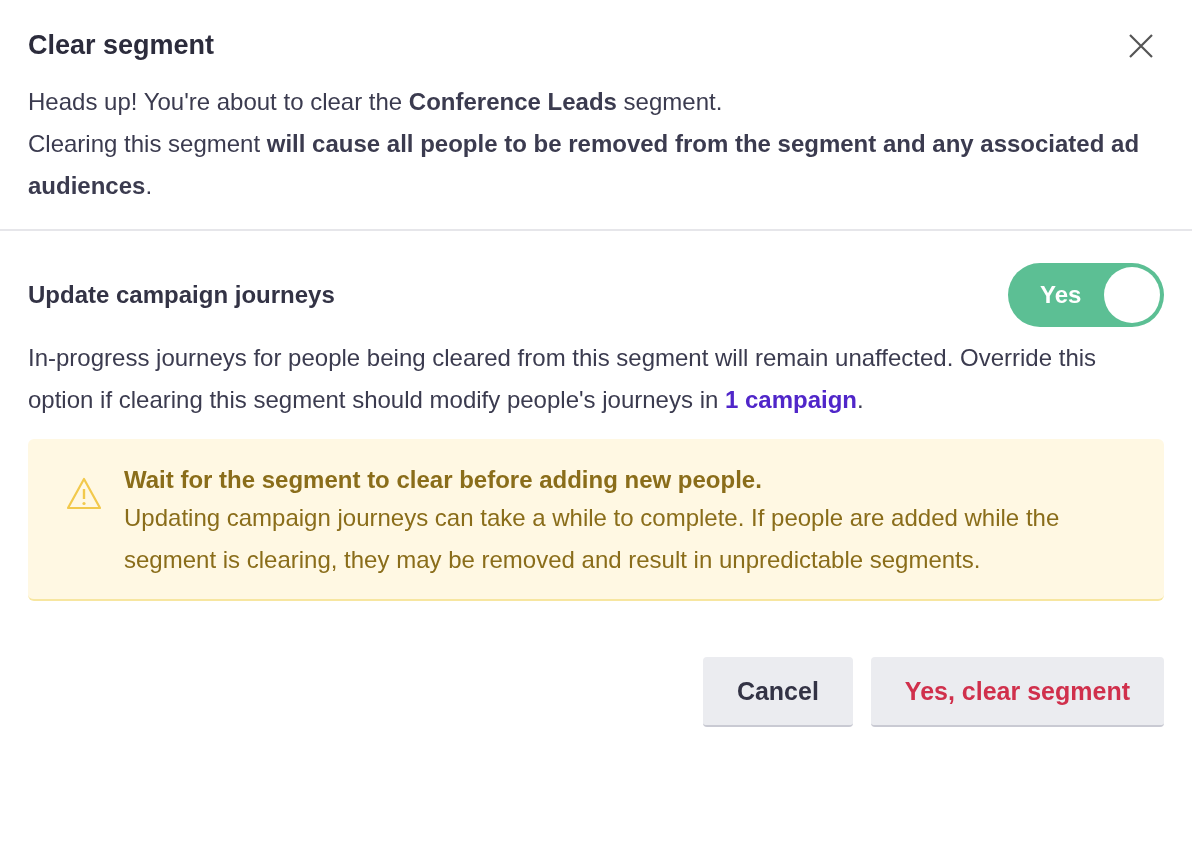 Image resolution: width=1192 pixels, height=858 pixels. I want to click on warning-text: Updating campaign journeys can take a while to complete. If people are added while the segment is clearing, they may be removed and result in unpredictable segments., so click(592, 539).